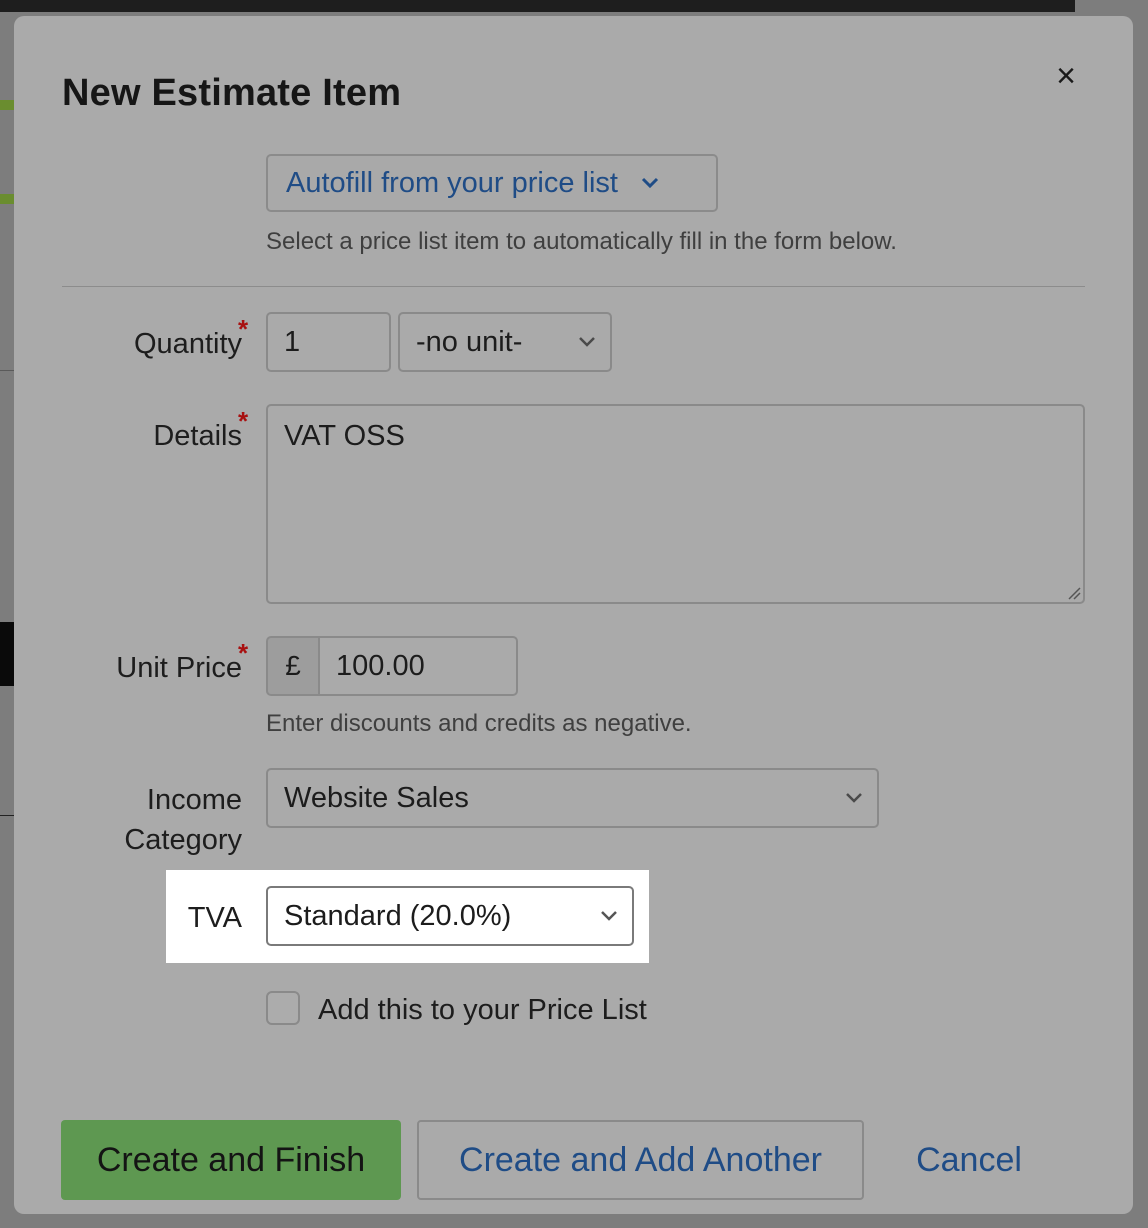 Image resolution: width=1148 pixels, height=1228 pixels. What do you see at coordinates (231, 1160) in the screenshot?
I see `create-and-finish-button: Create and Finish` at bounding box center [231, 1160].